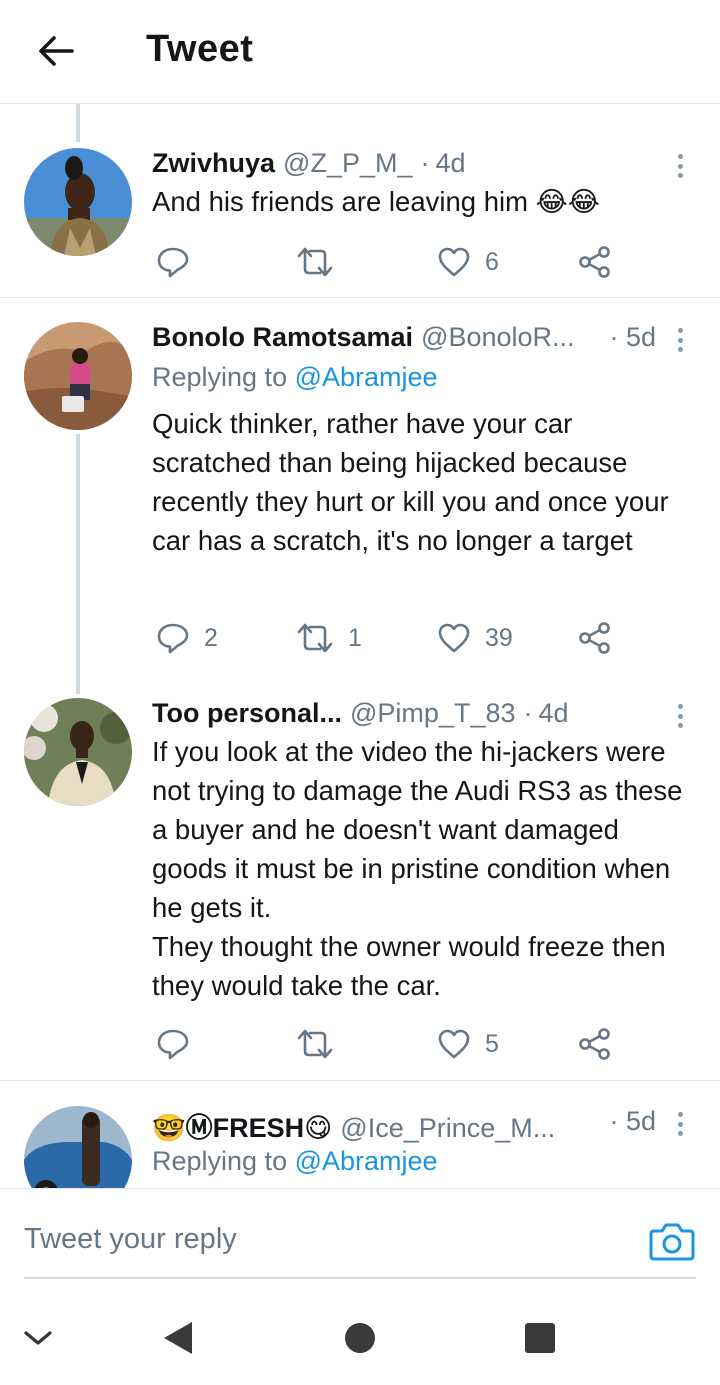 The image size is (720, 1385). I want to click on like-button: 39, so click(475, 638).